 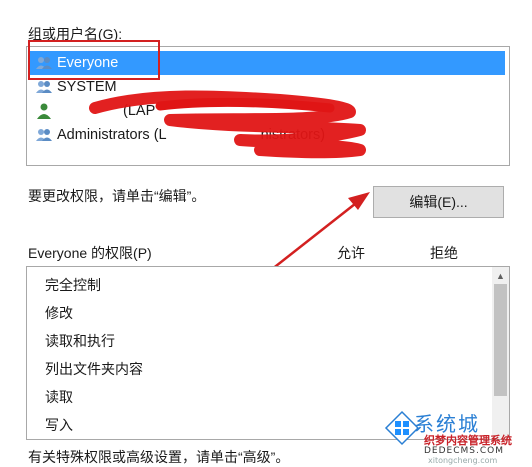 I want to click on user-name: SYSTEM, so click(x=87, y=87).